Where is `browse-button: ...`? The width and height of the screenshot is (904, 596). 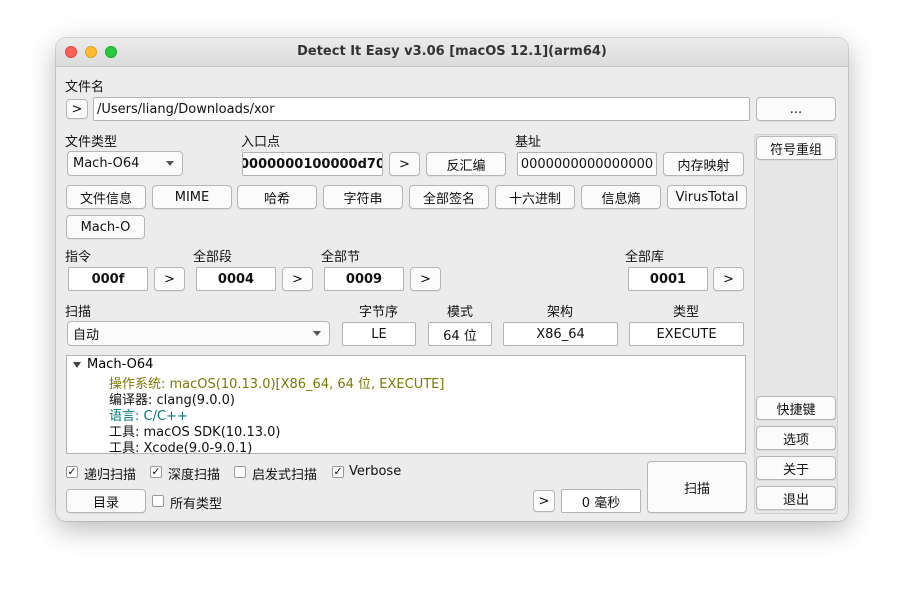 browse-button: ... is located at coordinates (796, 109).